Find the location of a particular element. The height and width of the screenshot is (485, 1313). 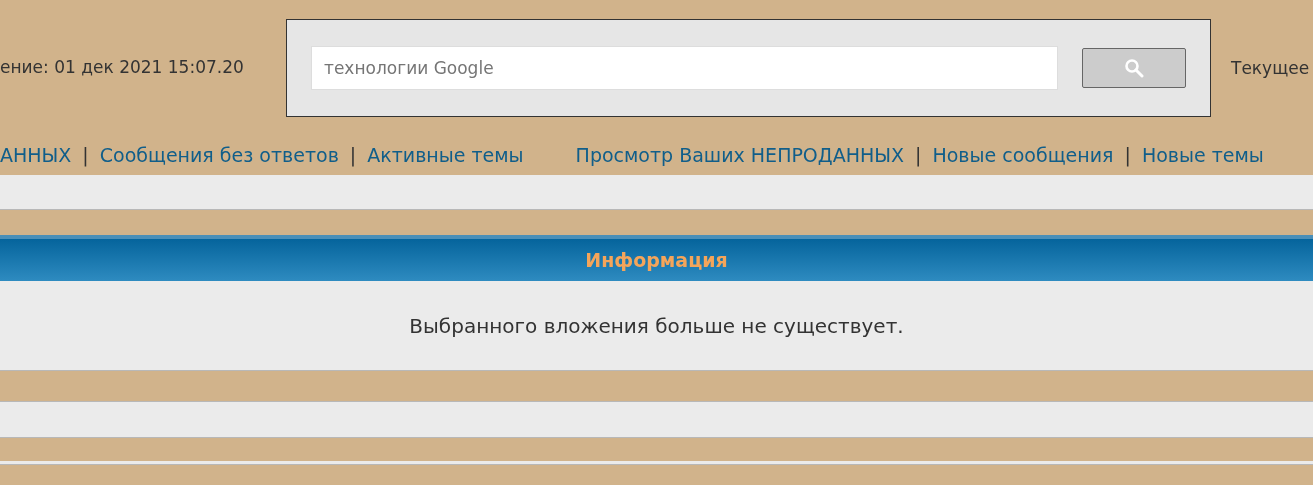

panel-title: Информация is located at coordinates (656, 260).